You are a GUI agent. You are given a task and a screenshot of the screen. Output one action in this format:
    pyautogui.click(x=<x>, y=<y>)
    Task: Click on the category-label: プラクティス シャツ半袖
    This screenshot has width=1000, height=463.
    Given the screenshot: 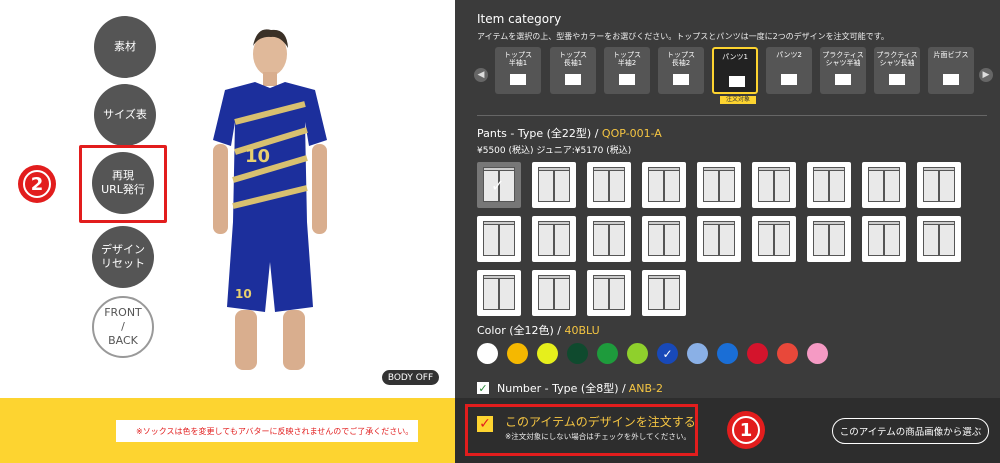 What is the action you would take?
    pyautogui.click(x=843, y=59)
    